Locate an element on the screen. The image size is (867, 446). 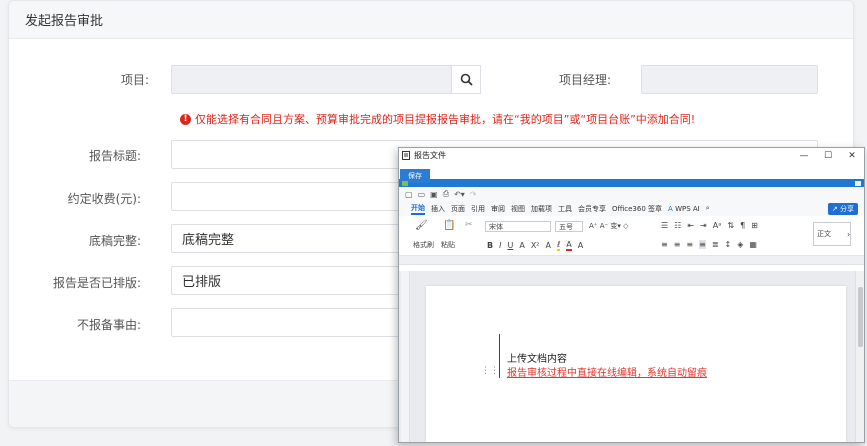
tab-insert: 插入 is located at coordinates (438, 209).